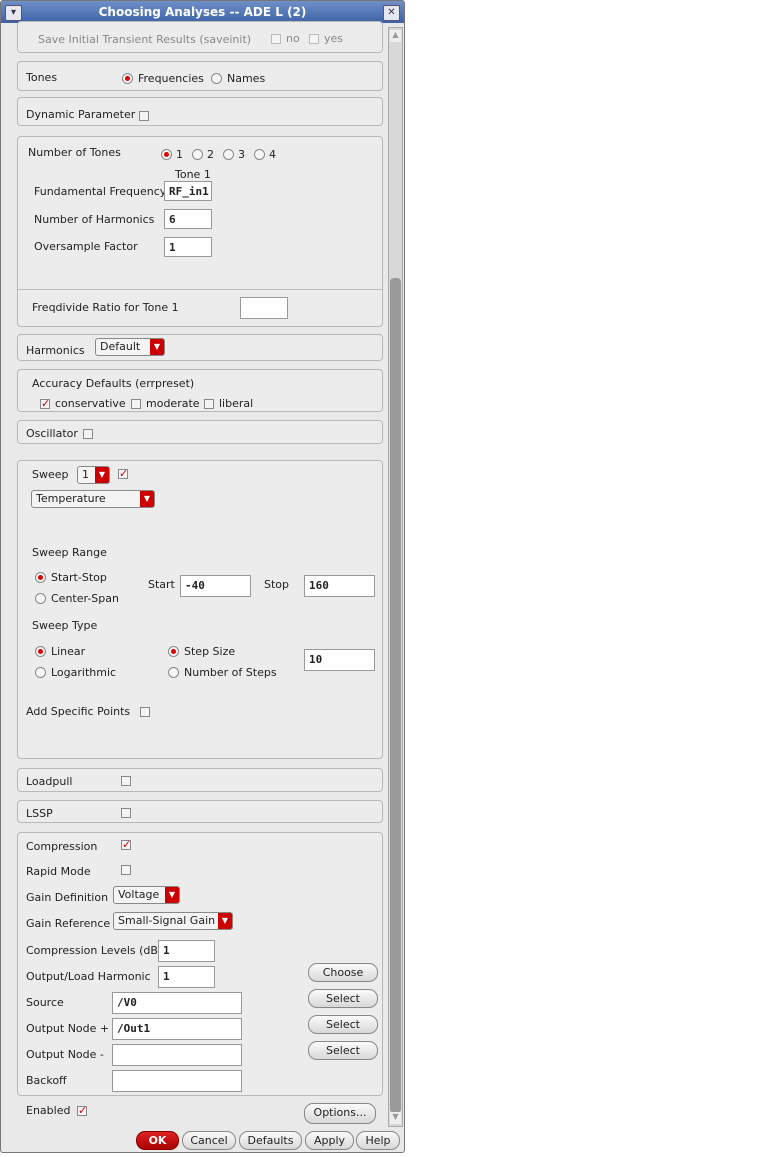 The width and height of the screenshot is (776, 1157). Describe the element at coordinates (126, 781) in the screenshot. I see `loadpull-checkbox` at that location.